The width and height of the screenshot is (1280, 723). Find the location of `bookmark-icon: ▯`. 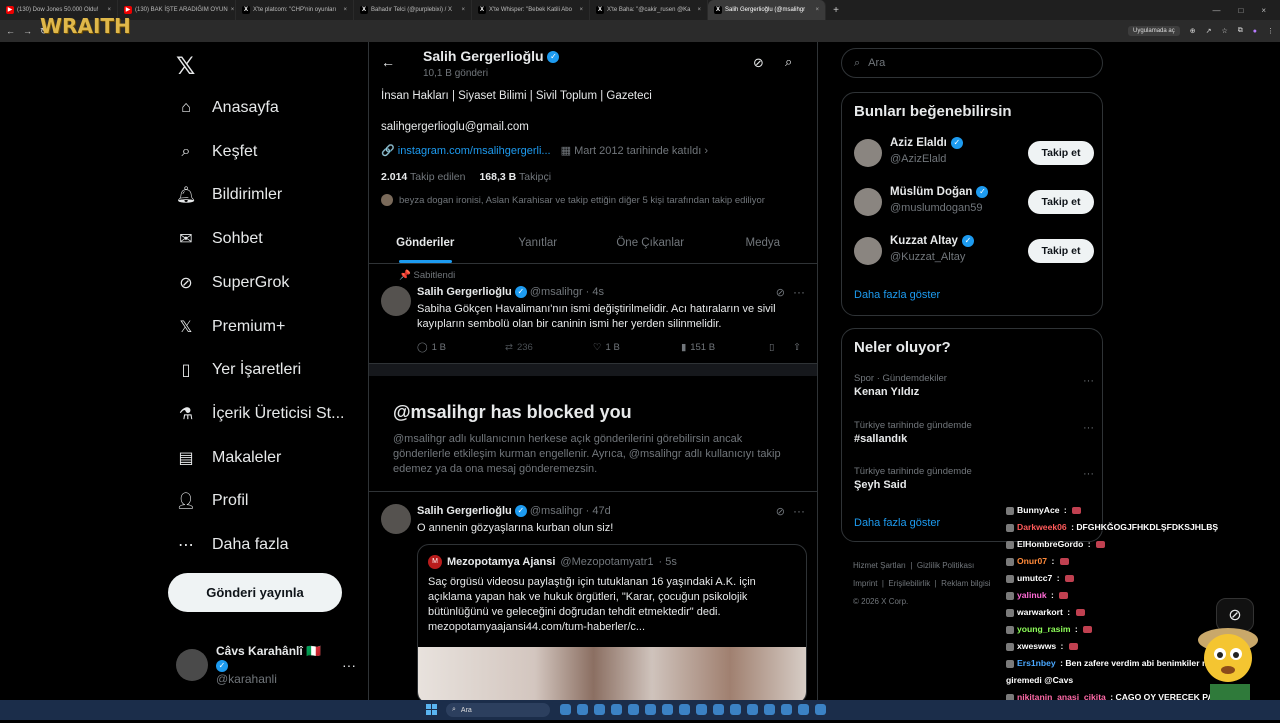

bookmark-icon: ▯ is located at coordinates (781, 347).